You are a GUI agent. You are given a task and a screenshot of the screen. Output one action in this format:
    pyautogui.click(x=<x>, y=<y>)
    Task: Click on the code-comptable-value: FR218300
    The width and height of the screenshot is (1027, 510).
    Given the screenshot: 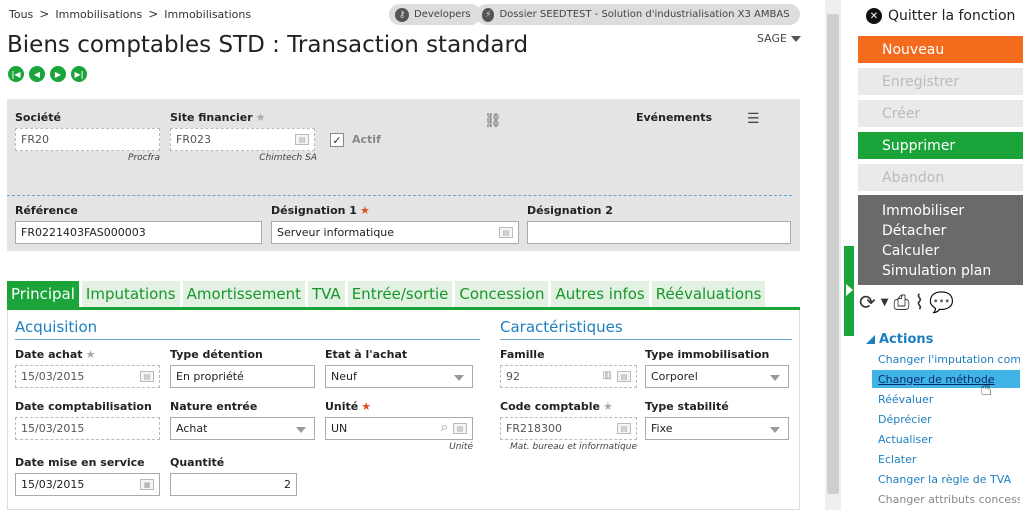 What is the action you would take?
    pyautogui.click(x=534, y=428)
    